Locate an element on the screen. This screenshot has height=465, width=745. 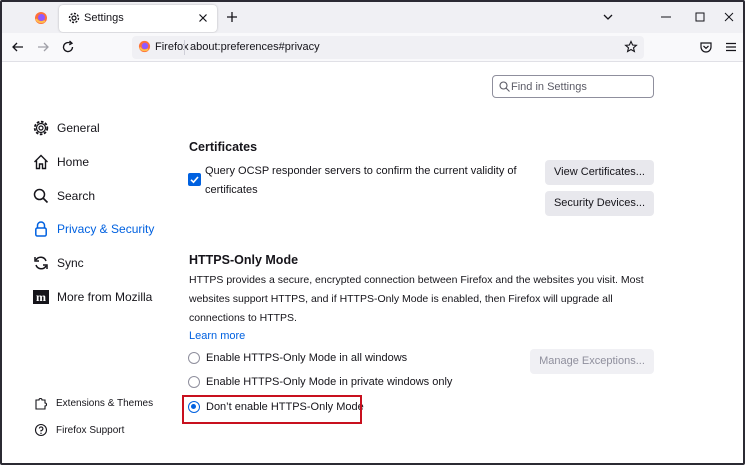
pocket-icon is located at coordinates (706, 47).